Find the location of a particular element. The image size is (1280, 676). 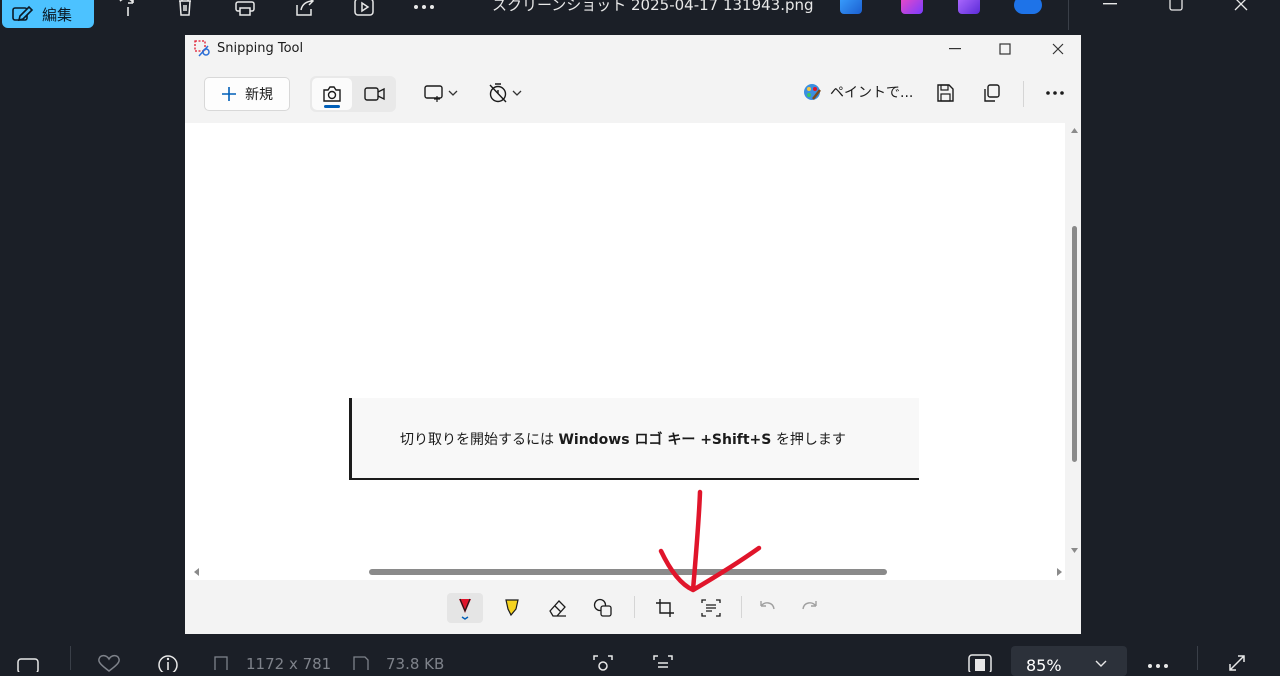

fullscreen-icon is located at coordinates (1237, 663).